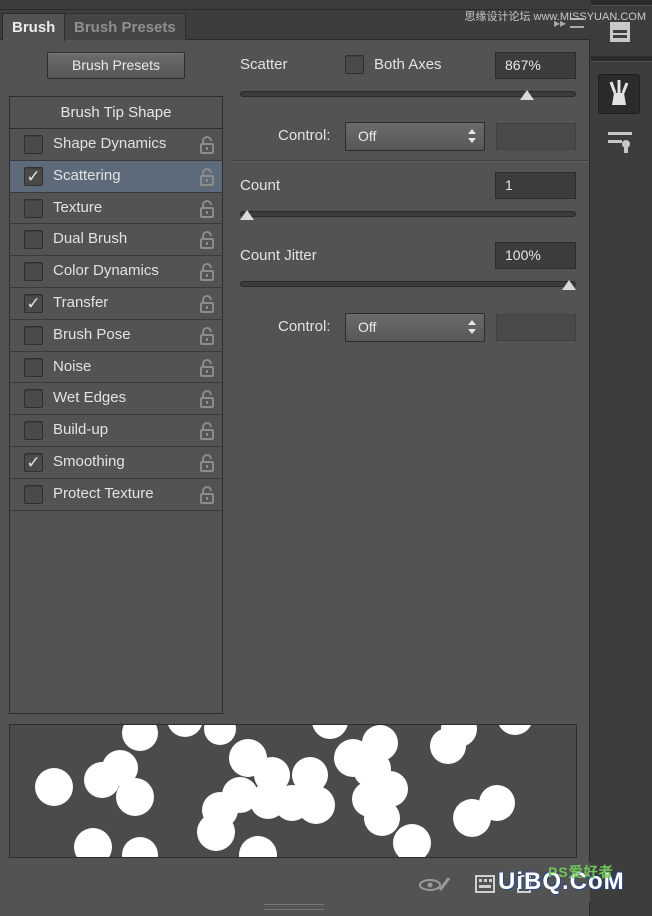 This screenshot has width=652, height=916. Describe the element at coordinates (283, 791) in the screenshot. I see `scattered-dots-preview` at that location.